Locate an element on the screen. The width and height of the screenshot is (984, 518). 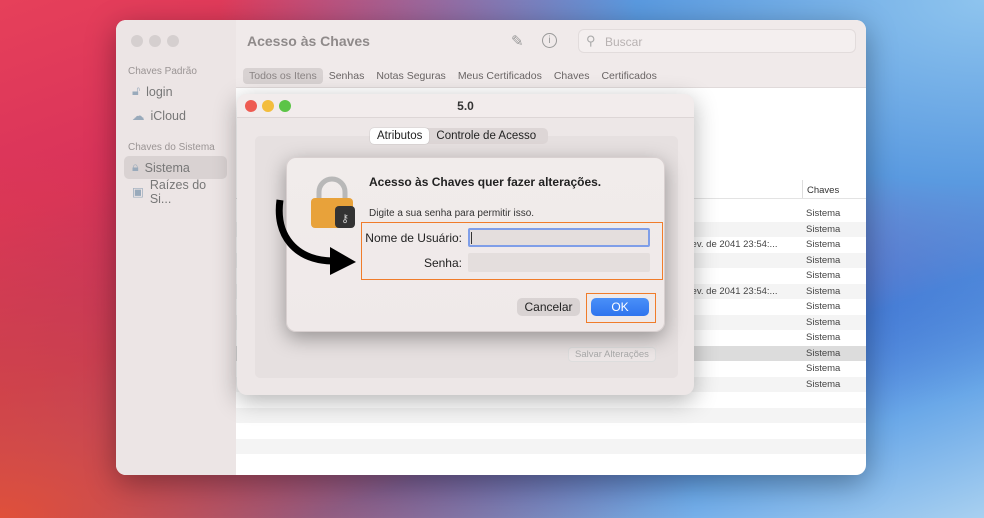
sidebar-item-login: 🔓︎ login is located at coordinates (175, 91).